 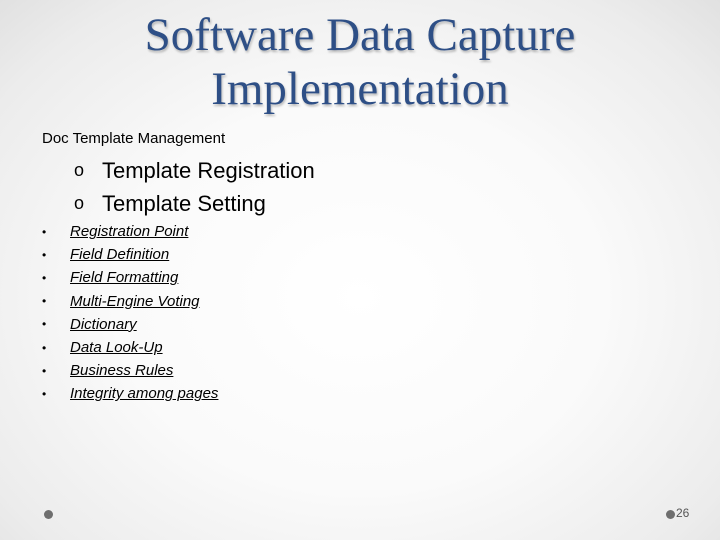 I want to click on sub-list-item: o Template Setting, so click(x=194, y=203).